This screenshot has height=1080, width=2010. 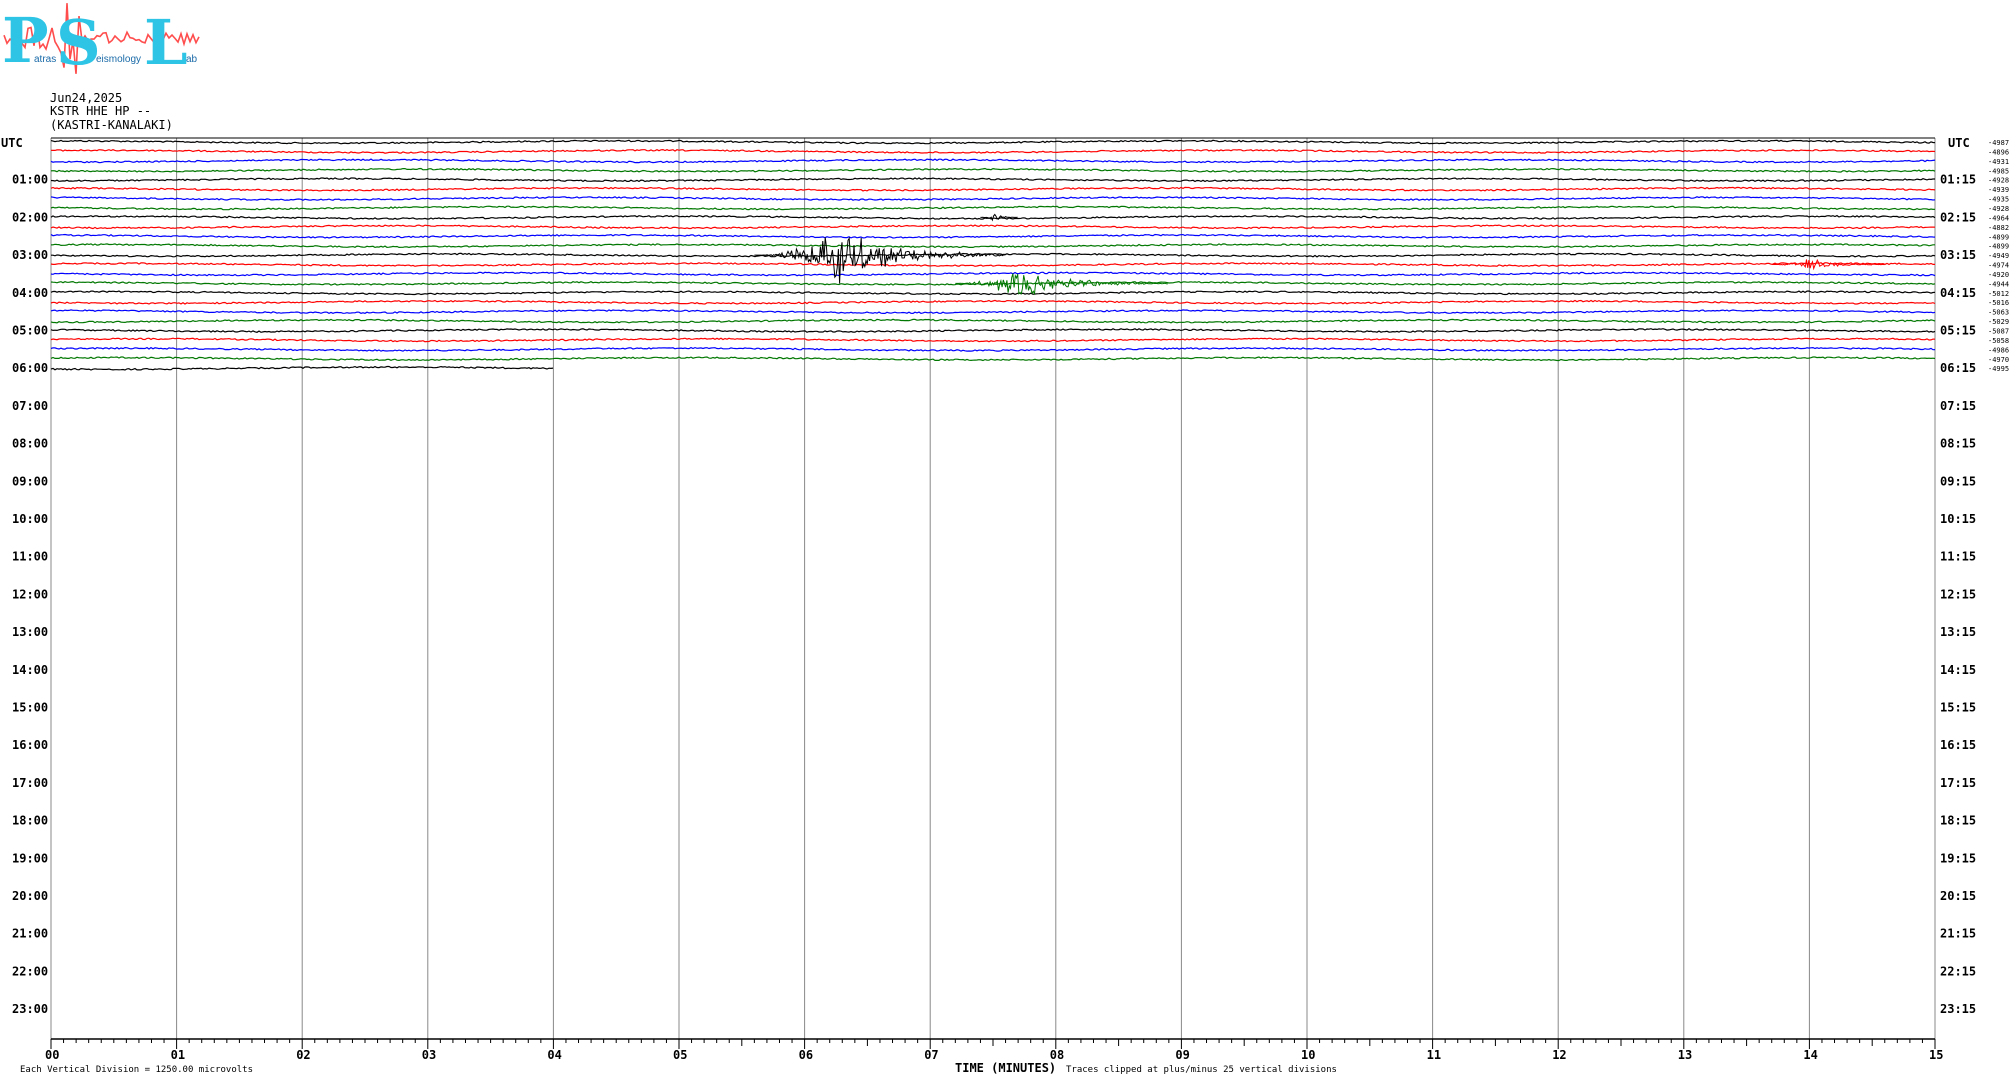 What do you see at coordinates (1998, 332) in the screenshot?
I see `row-offset-label-21: -5087` at bounding box center [1998, 332].